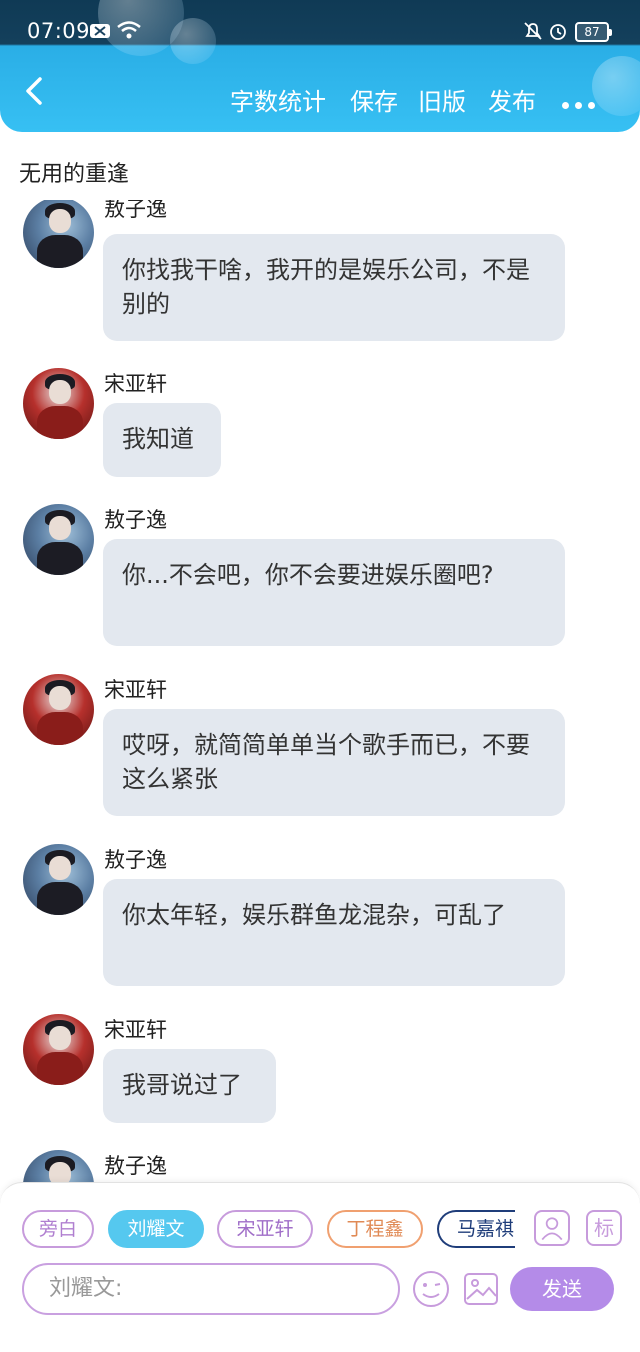 Image resolution: width=640 pixels, height=1352 pixels. I want to click on message-bubble: 你太年轻，娱乐群鱼龙混杂，可乱了, so click(334, 932).